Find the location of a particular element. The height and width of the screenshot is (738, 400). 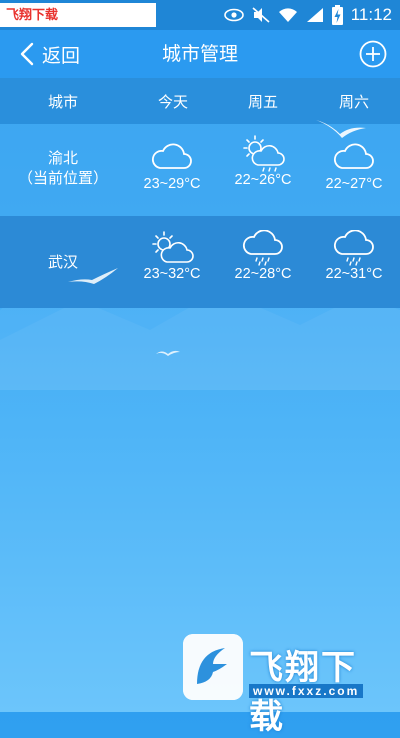

chevron-left-icon is located at coordinates (27, 54).